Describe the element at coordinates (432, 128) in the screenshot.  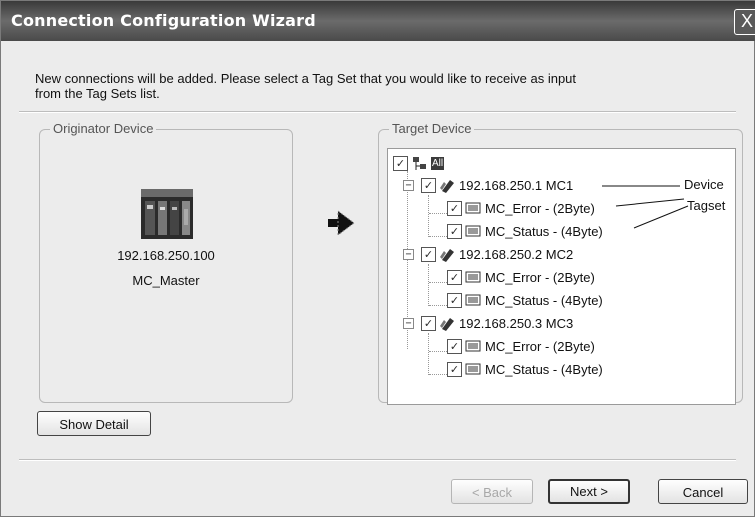
I see `target-group-label: Target Device` at that location.